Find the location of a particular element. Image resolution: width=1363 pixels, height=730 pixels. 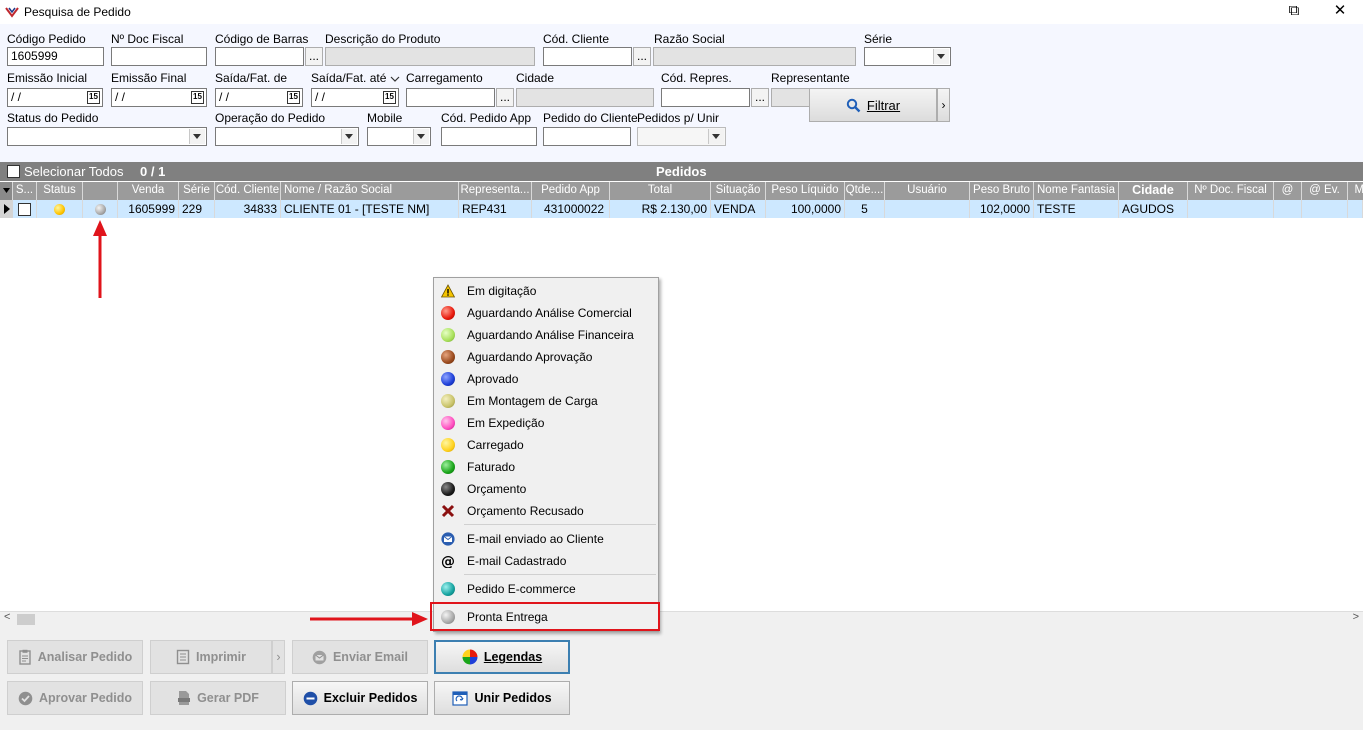

select-all-checkbox is located at coordinates (13, 171).